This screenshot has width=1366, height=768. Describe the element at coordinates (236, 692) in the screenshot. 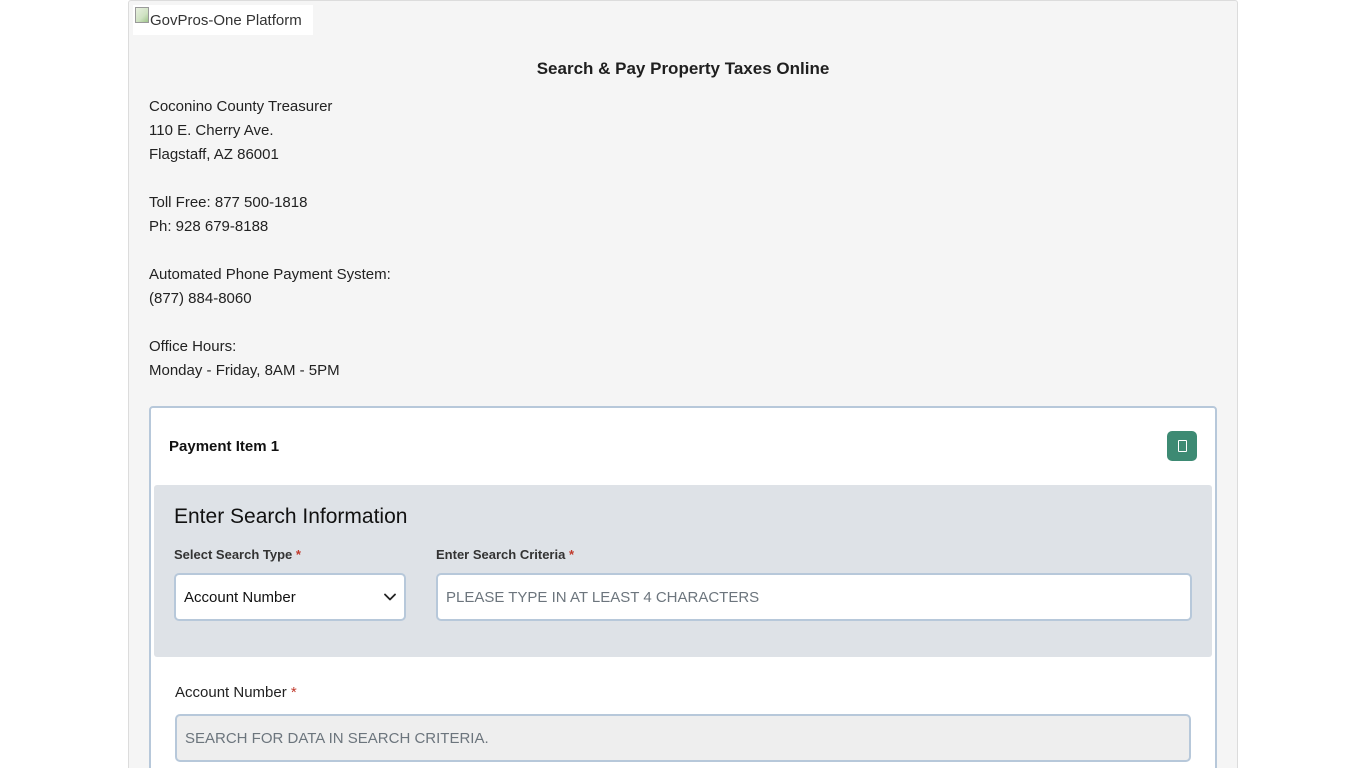

I see `account-number-label: Account Number *` at that location.